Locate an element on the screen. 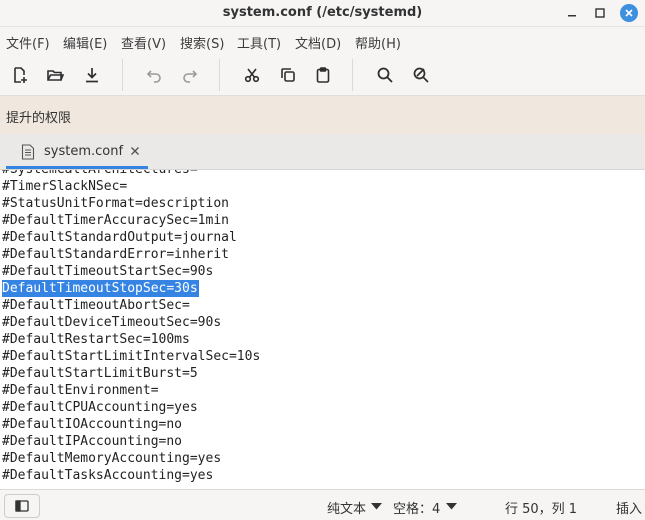 This screenshot has width=645, height=520. find-button is located at coordinates (385, 75).